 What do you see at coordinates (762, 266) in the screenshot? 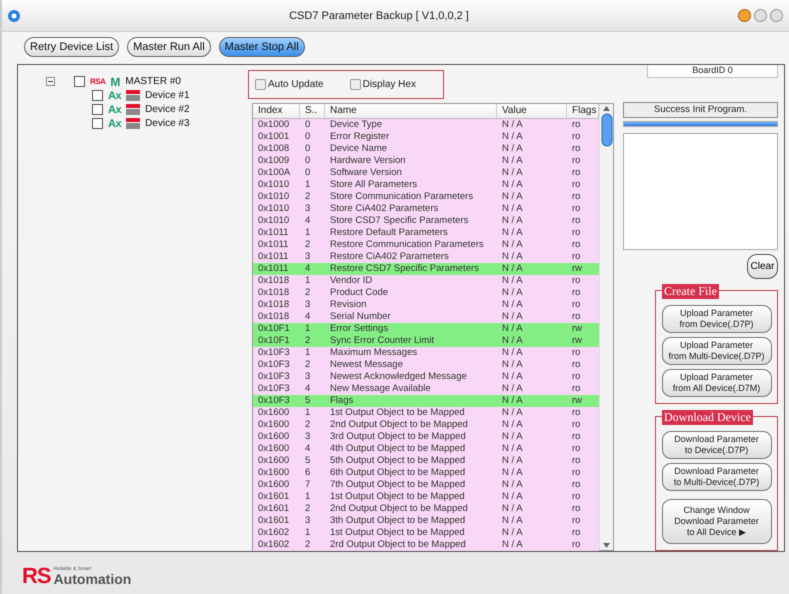
I see `clear-button: Clear` at bounding box center [762, 266].